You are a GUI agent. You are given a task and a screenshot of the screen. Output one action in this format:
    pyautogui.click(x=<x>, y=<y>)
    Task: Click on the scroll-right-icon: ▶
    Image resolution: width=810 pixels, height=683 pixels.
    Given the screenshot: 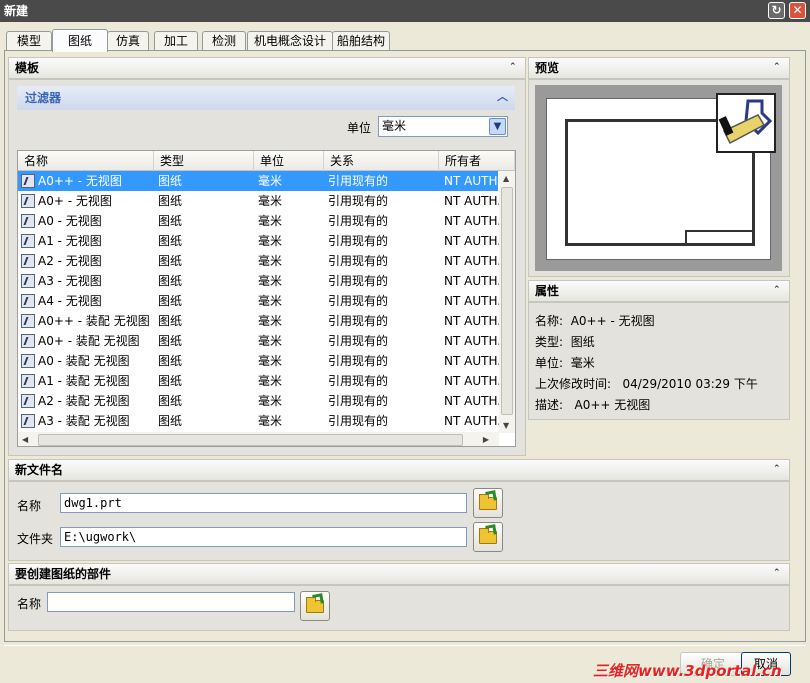 What is the action you would take?
    pyautogui.click(x=486, y=439)
    